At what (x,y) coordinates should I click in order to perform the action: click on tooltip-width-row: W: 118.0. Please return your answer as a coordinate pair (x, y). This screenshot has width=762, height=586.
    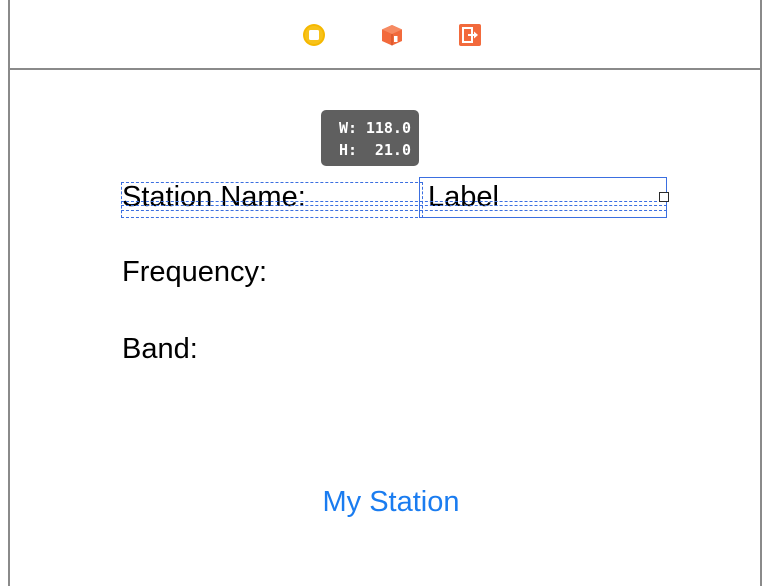
    Looking at the image, I should click on (370, 128).